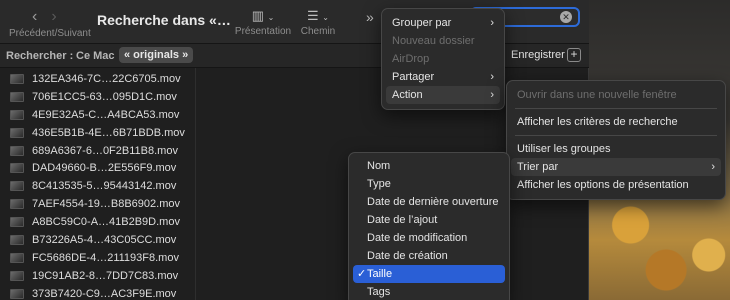 This screenshot has width=730, height=300. I want to click on view-button: ▥ ⌄ Présentation, so click(263, 22).